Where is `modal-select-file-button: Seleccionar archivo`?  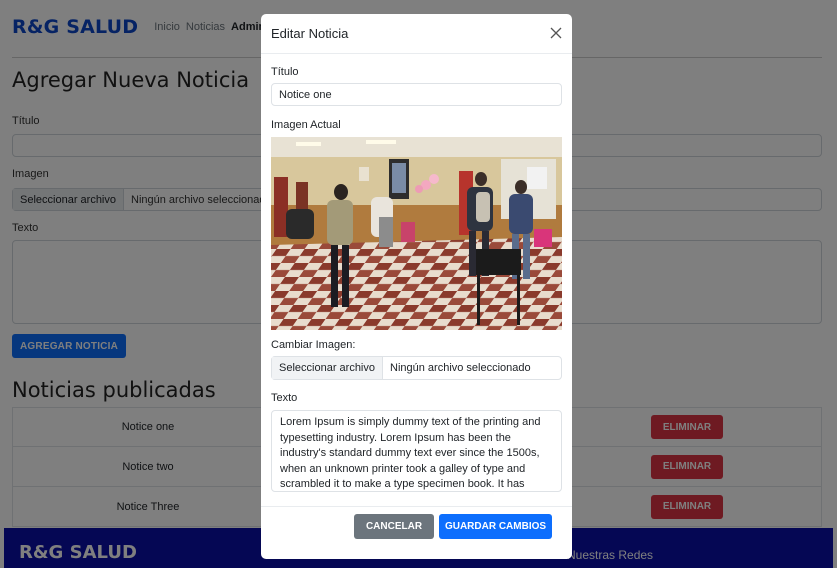 modal-select-file-button: Seleccionar archivo is located at coordinates (327, 368).